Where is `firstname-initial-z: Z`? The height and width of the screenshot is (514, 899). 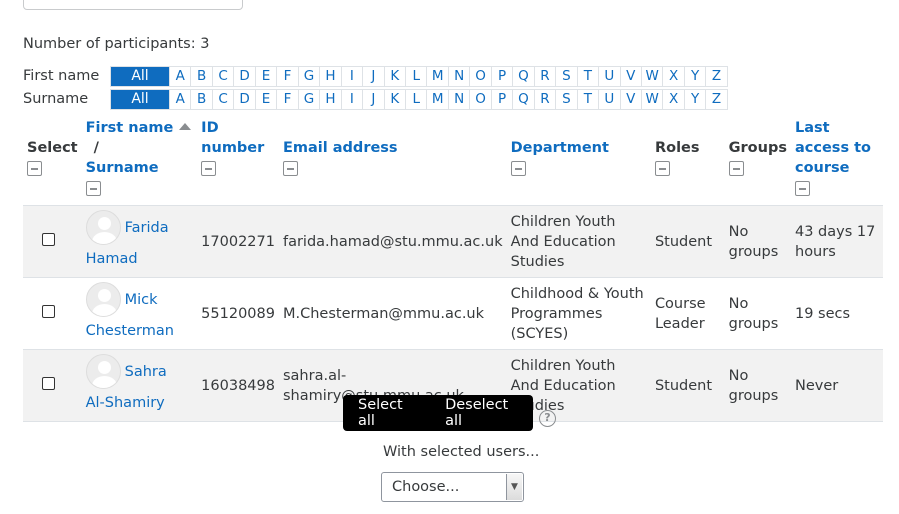 firstname-initial-z: Z is located at coordinates (715, 76).